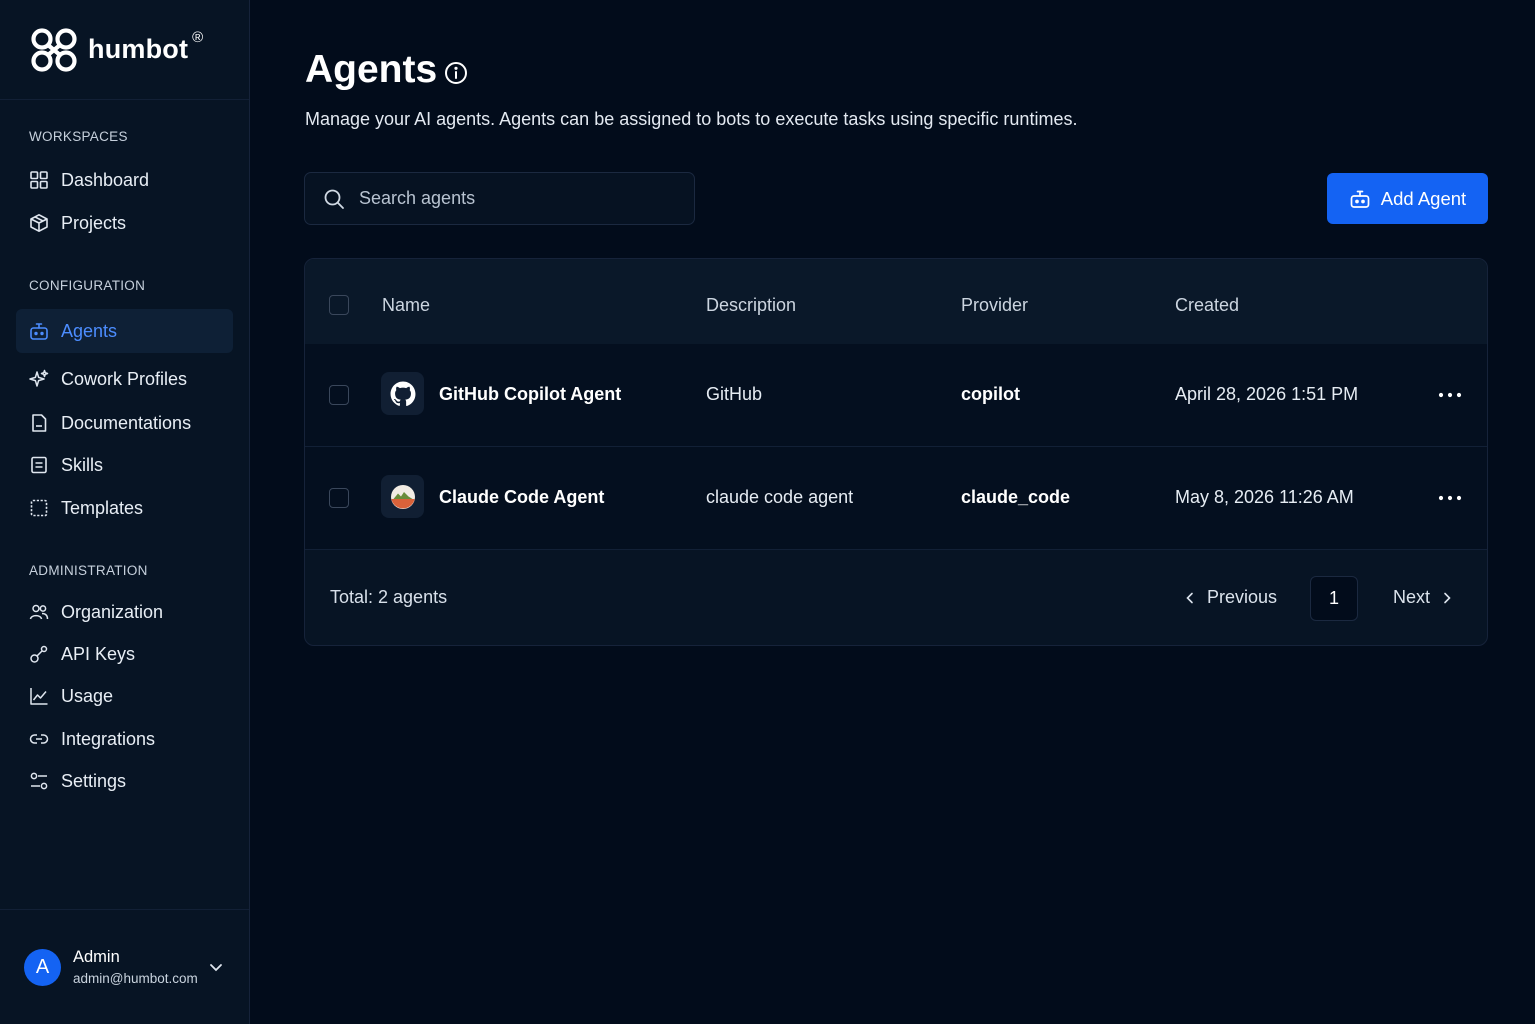 This screenshot has height=1024, width=1535. What do you see at coordinates (39, 739) in the screenshot?
I see `link-icon` at bounding box center [39, 739].